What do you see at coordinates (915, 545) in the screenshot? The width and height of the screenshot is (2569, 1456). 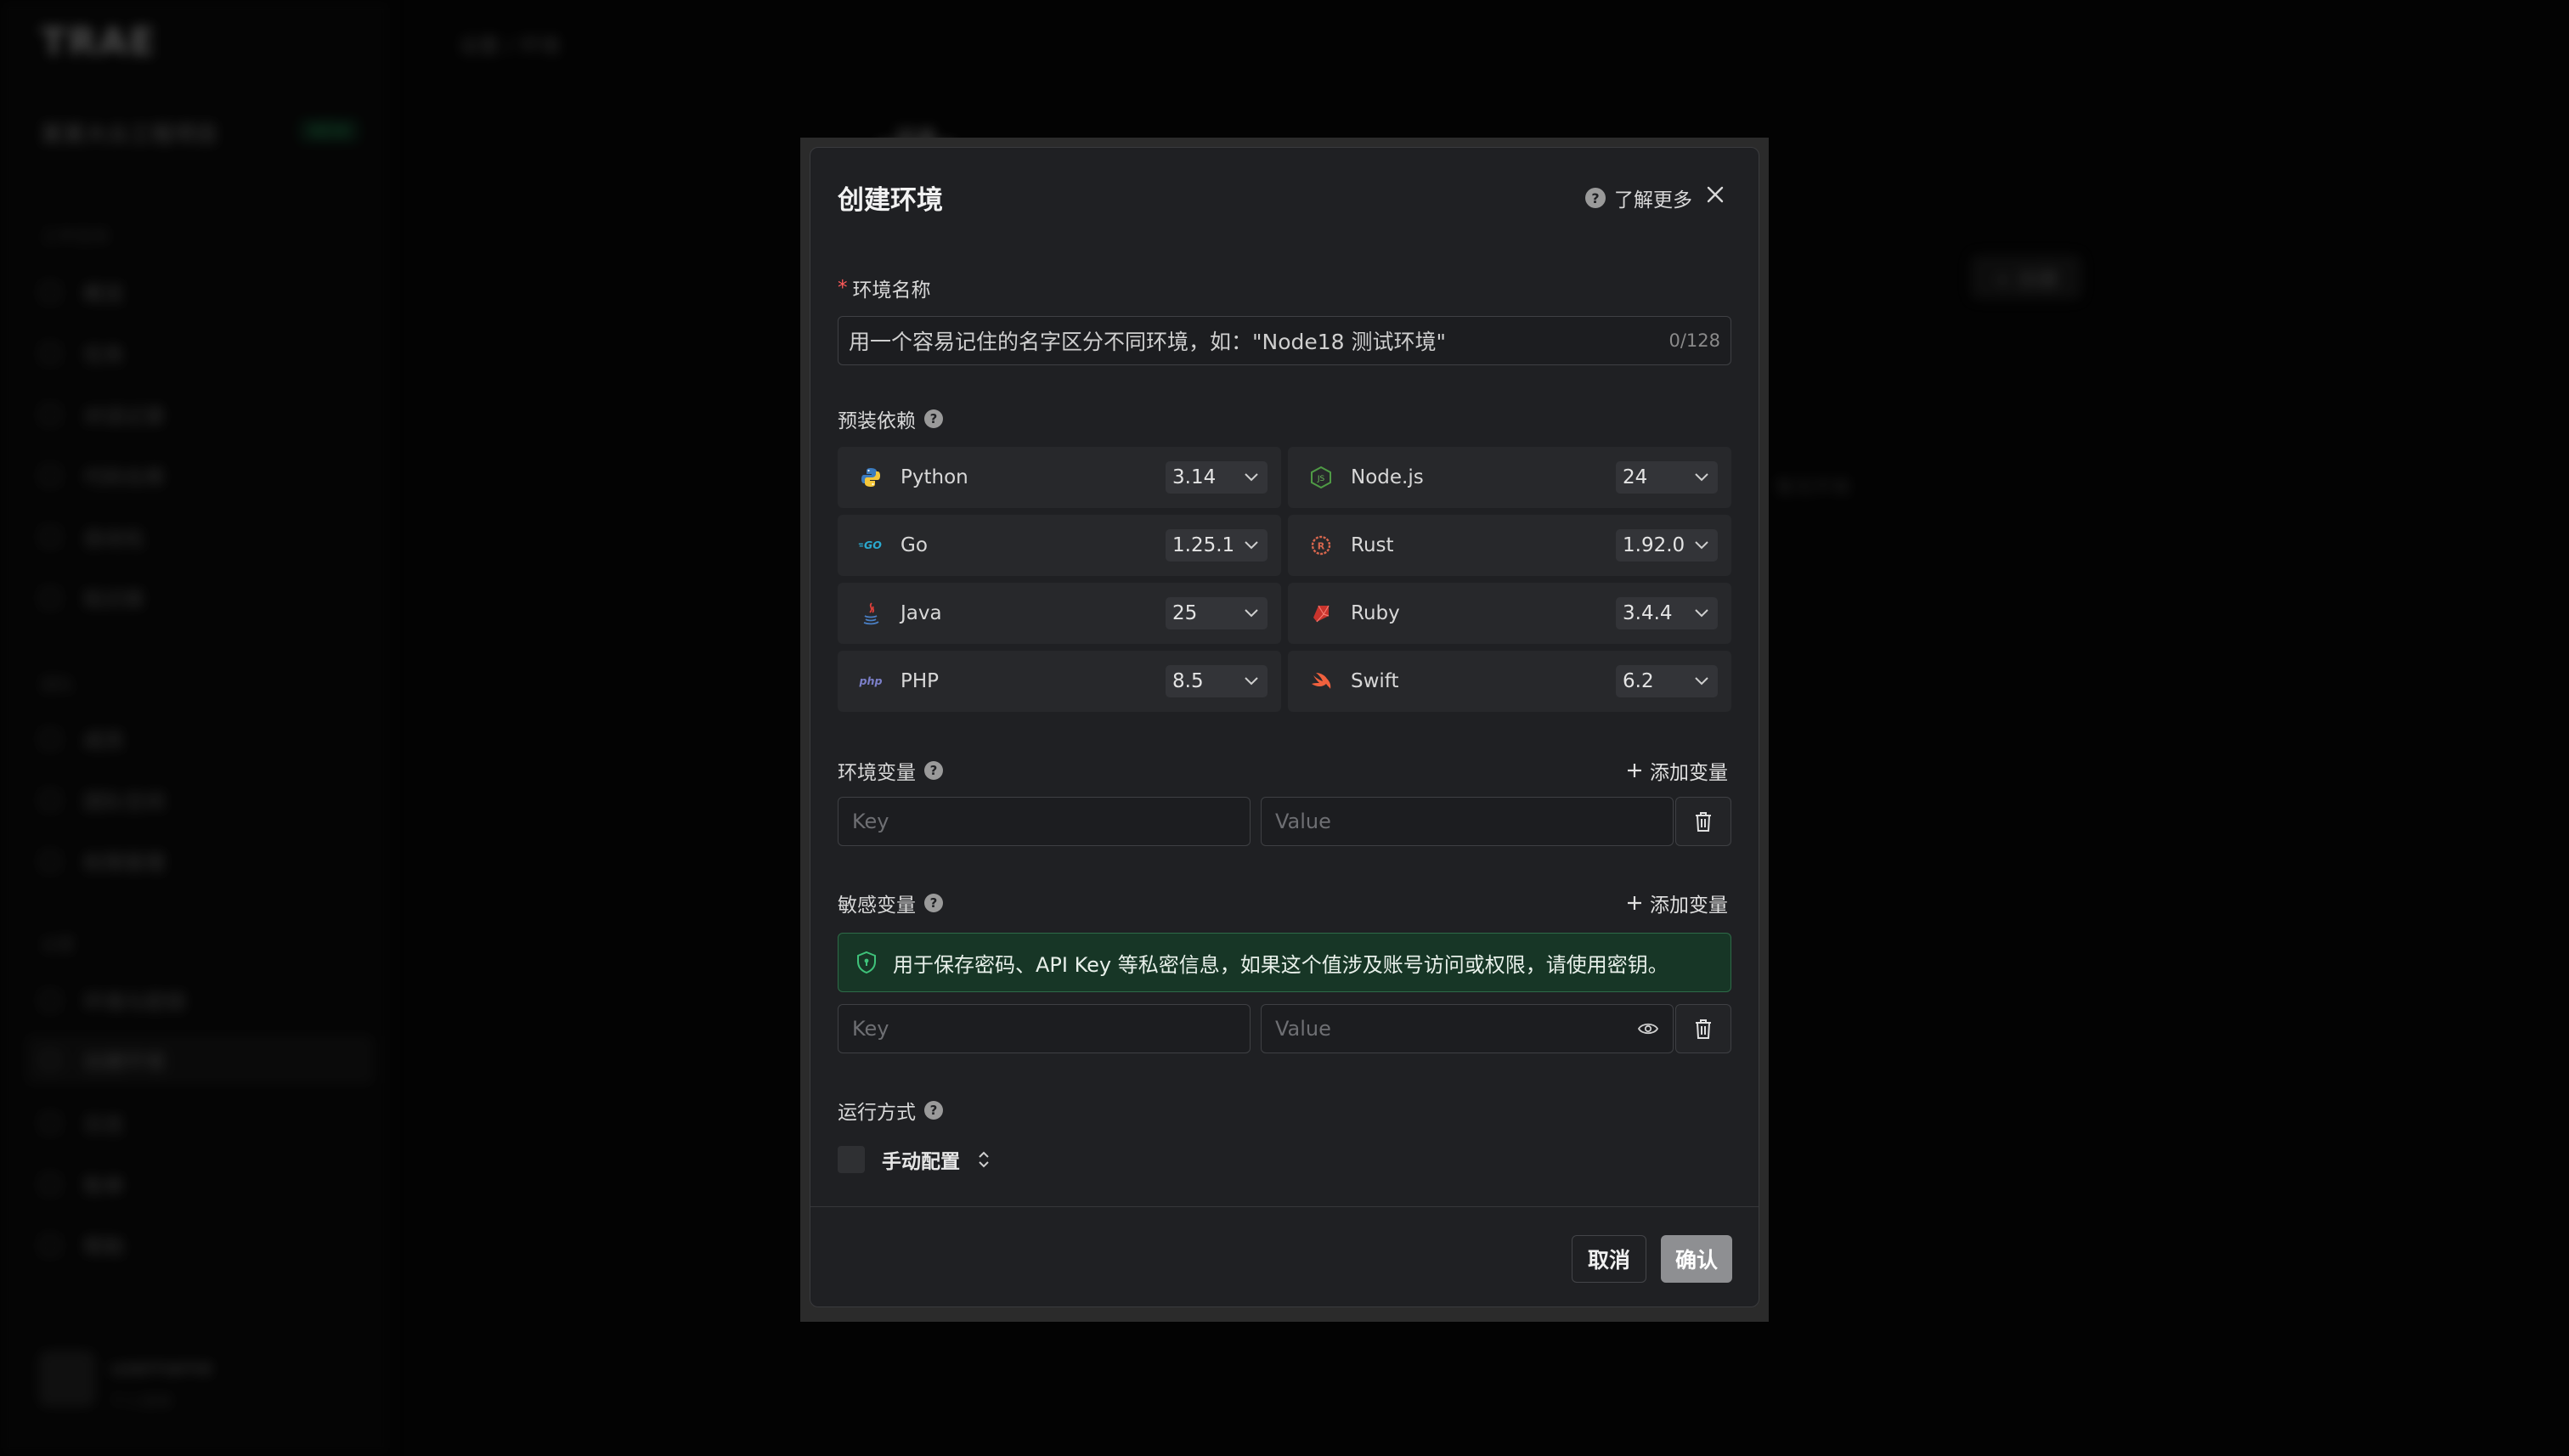 I see `dep-name: Go` at bounding box center [915, 545].